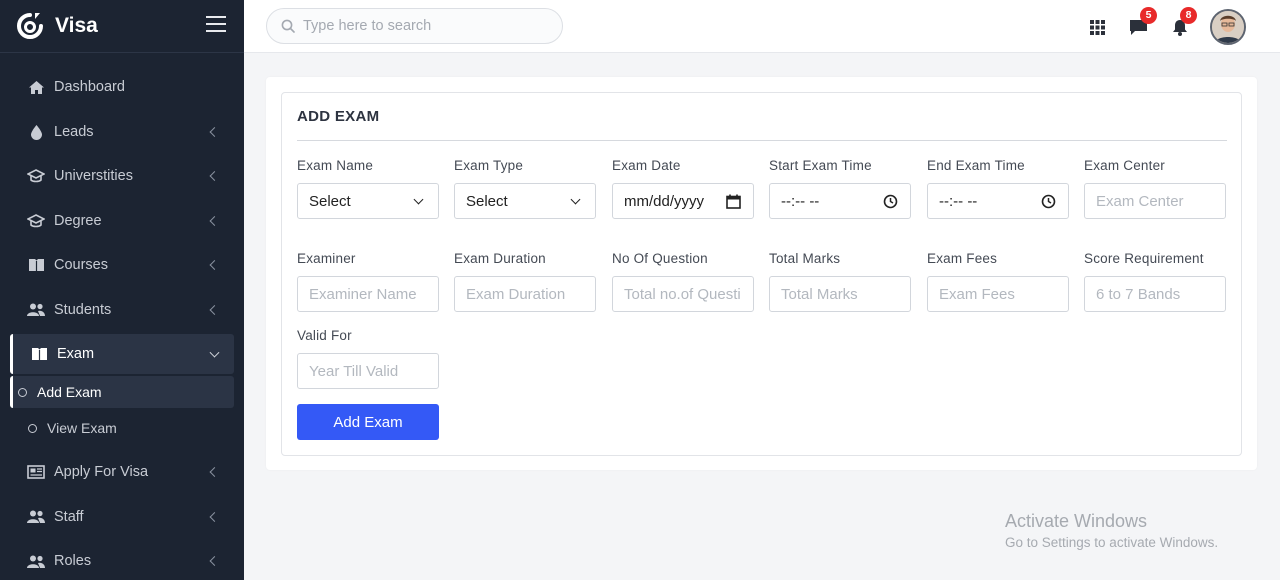 The image size is (1280, 580). I want to click on valid-for-field: Valid For, so click(368, 358).